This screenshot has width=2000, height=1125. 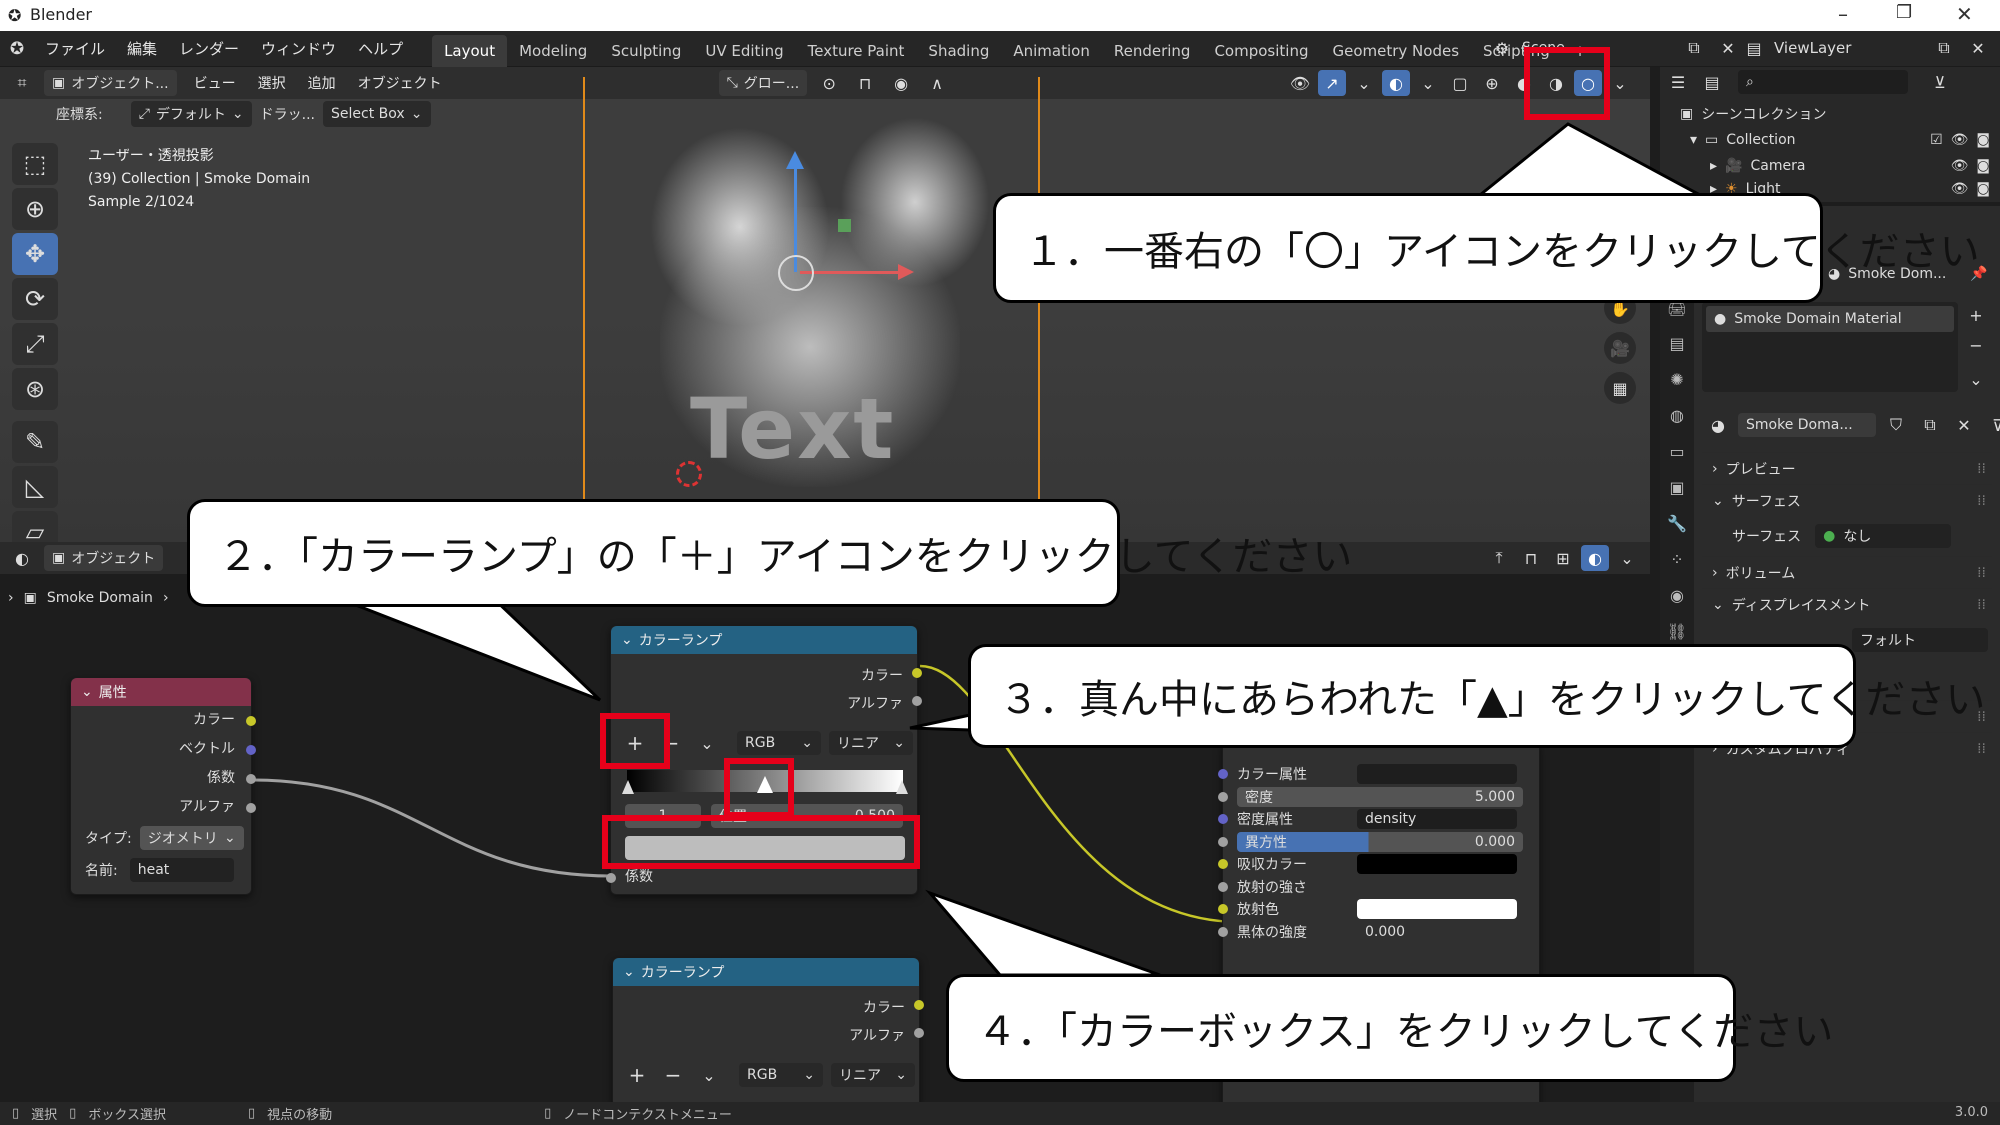 What do you see at coordinates (1904, 12) in the screenshot?
I see `maximize-icon: ❐` at bounding box center [1904, 12].